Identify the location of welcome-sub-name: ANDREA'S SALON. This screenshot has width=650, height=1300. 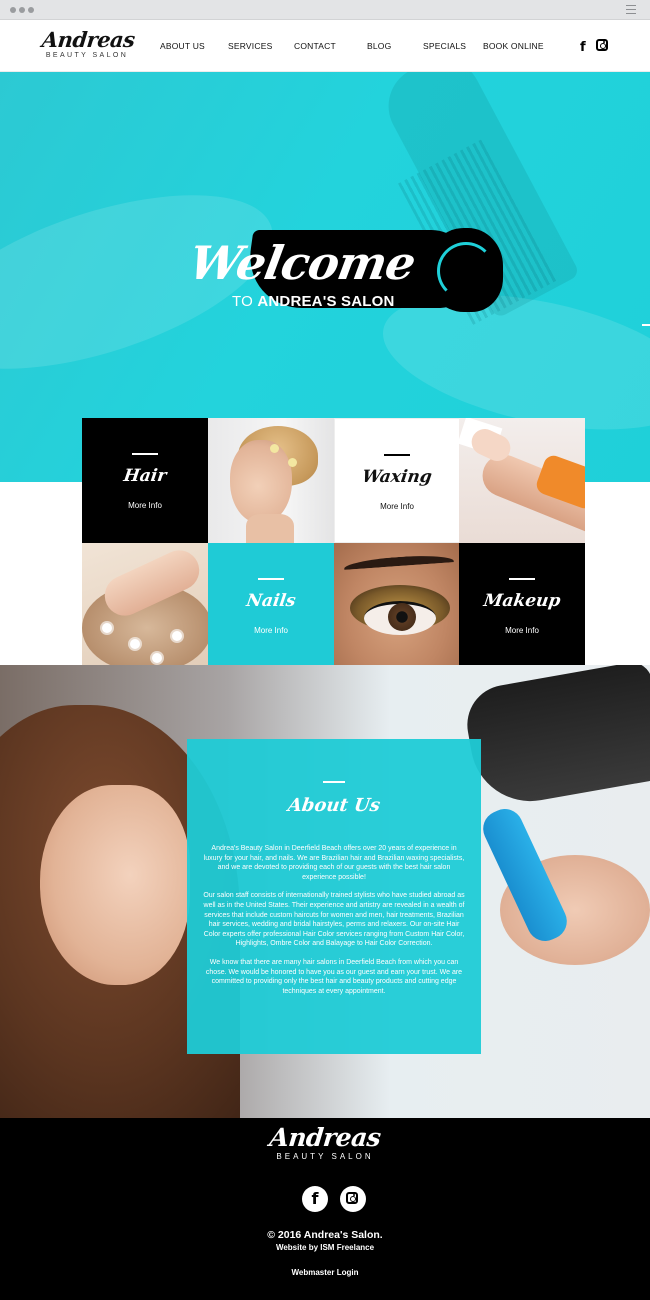
(326, 301).